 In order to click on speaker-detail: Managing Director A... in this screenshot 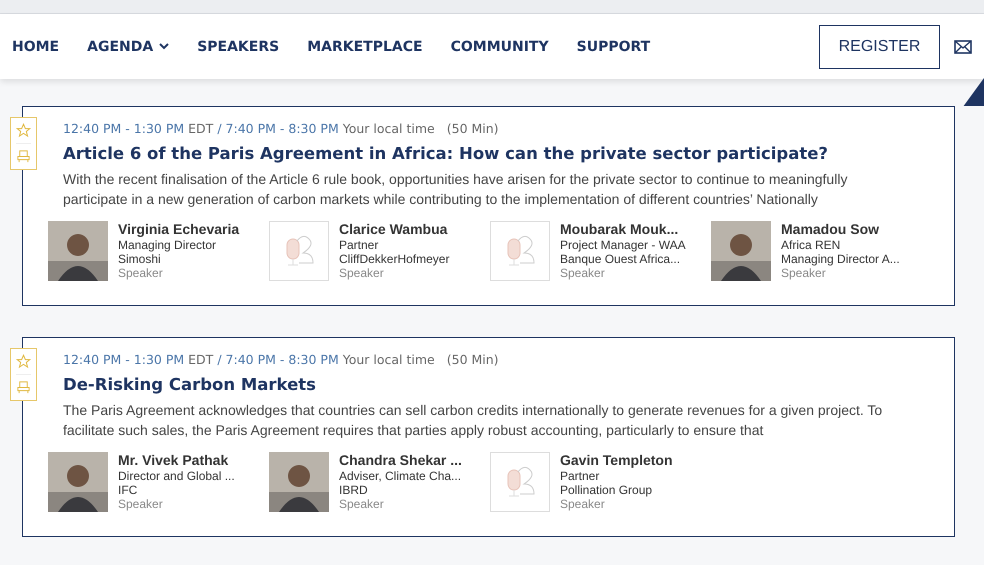, I will do `click(840, 259)`.